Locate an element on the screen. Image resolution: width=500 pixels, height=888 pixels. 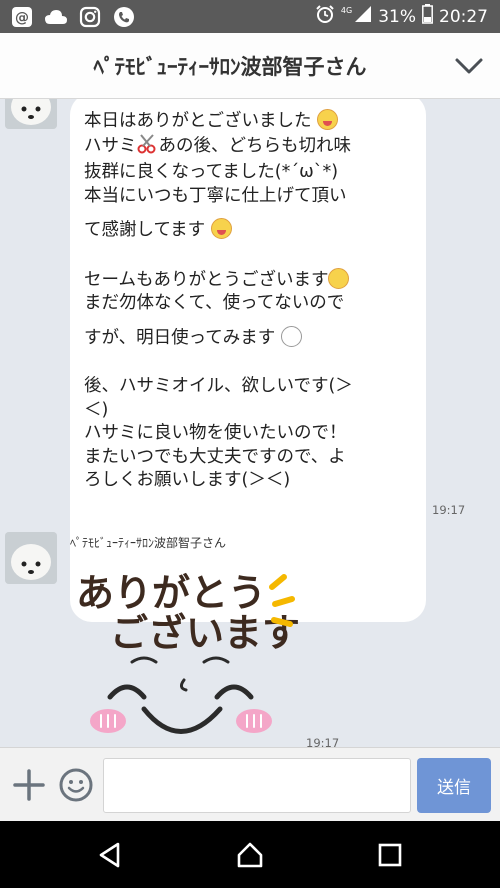
send-button: 送信 is located at coordinates (454, 785).